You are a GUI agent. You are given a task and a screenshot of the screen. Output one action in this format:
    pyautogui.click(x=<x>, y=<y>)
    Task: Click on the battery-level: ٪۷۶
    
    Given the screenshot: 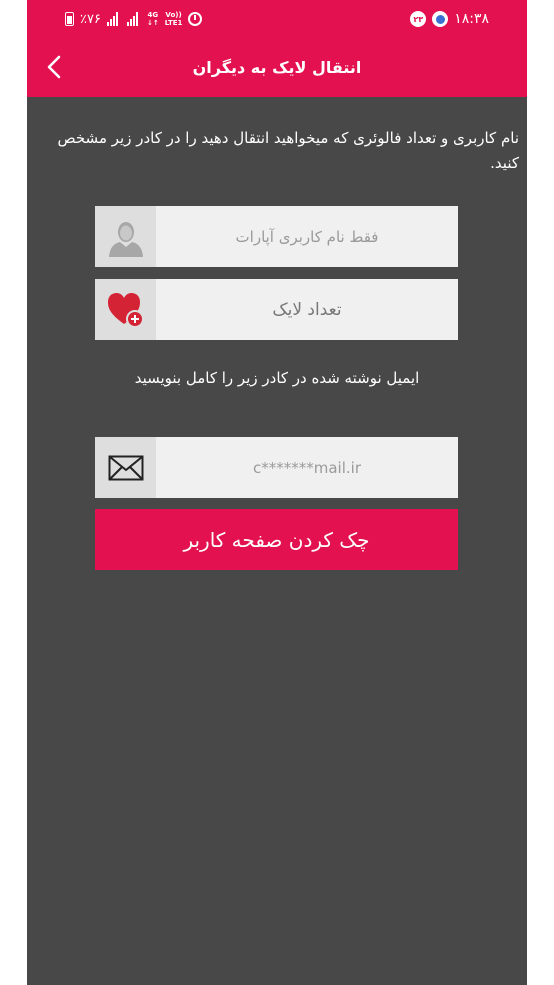 What is the action you would take?
    pyautogui.click(x=90, y=19)
    